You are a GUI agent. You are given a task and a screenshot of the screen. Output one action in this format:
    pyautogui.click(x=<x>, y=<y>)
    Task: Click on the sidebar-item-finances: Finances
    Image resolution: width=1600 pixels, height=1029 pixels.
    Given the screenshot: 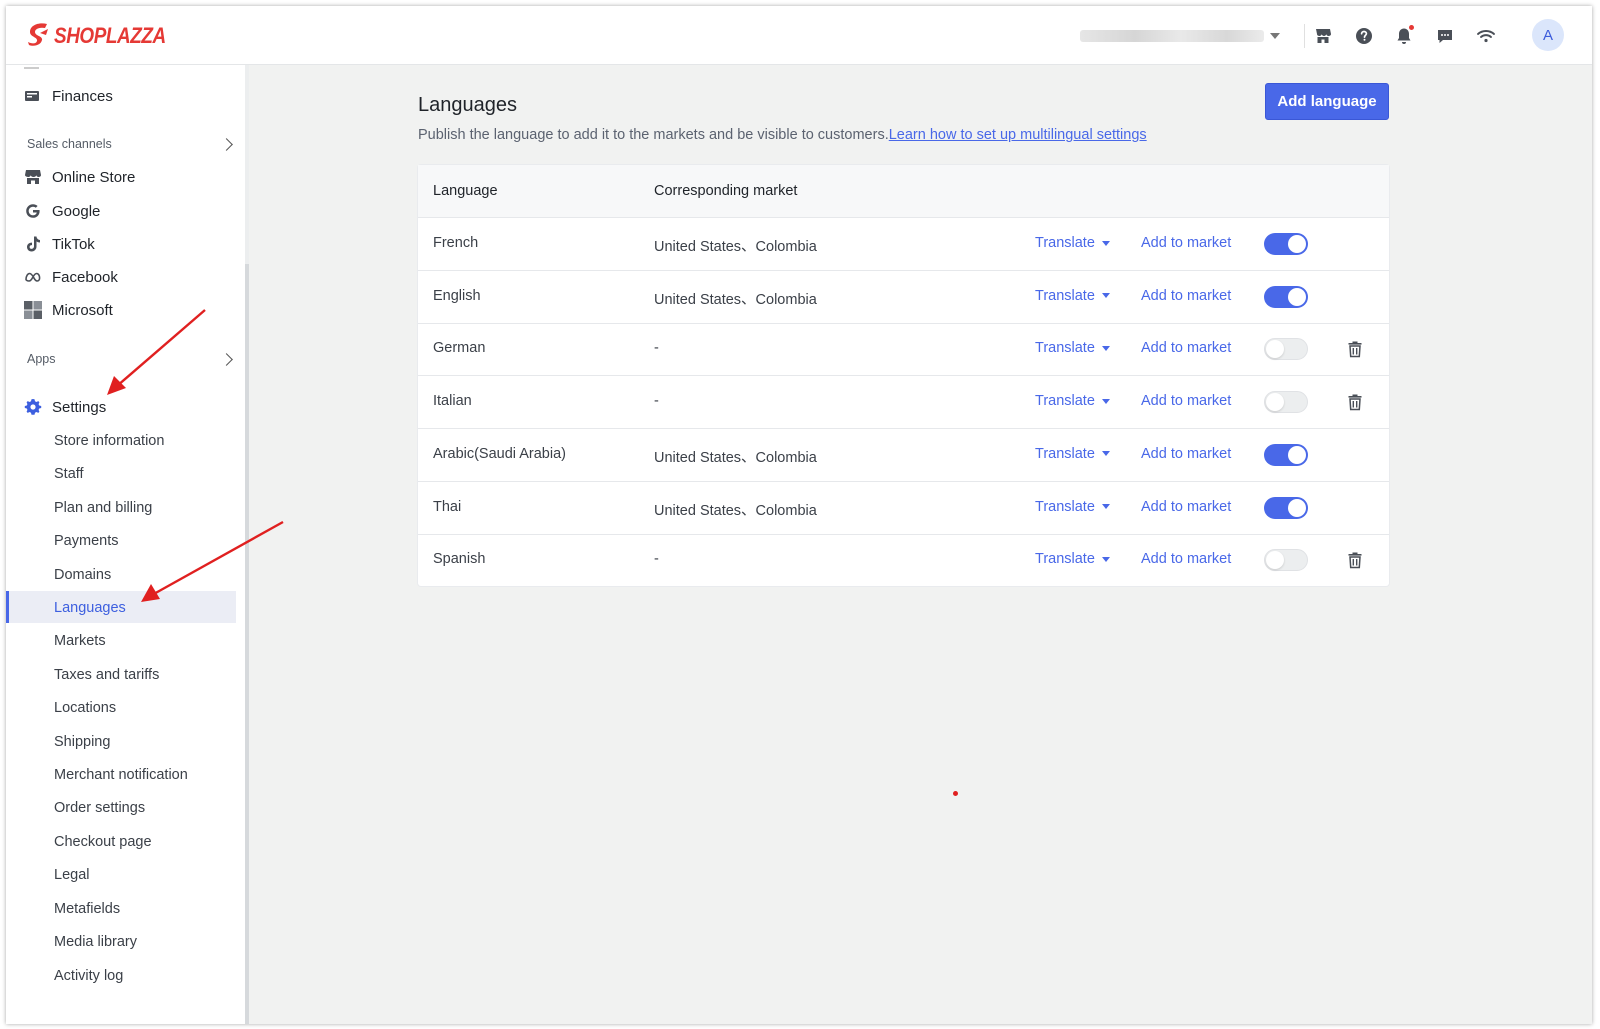 What is the action you would take?
    pyautogui.click(x=68, y=96)
    